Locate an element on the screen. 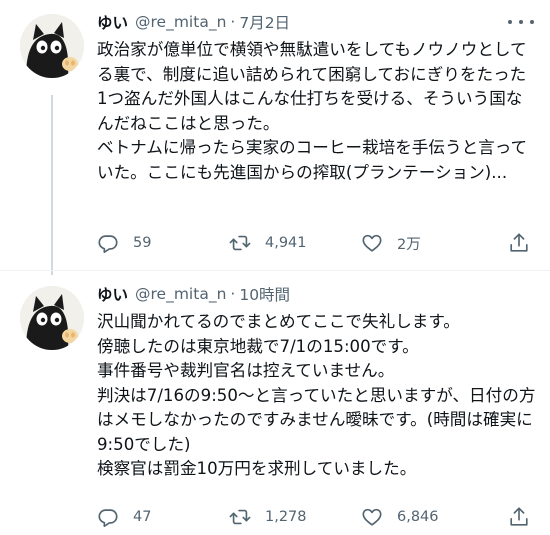 The height and width of the screenshot is (535, 550). tweet-header: ゆい @re_mita_n · 10時間 is located at coordinates (193, 294).